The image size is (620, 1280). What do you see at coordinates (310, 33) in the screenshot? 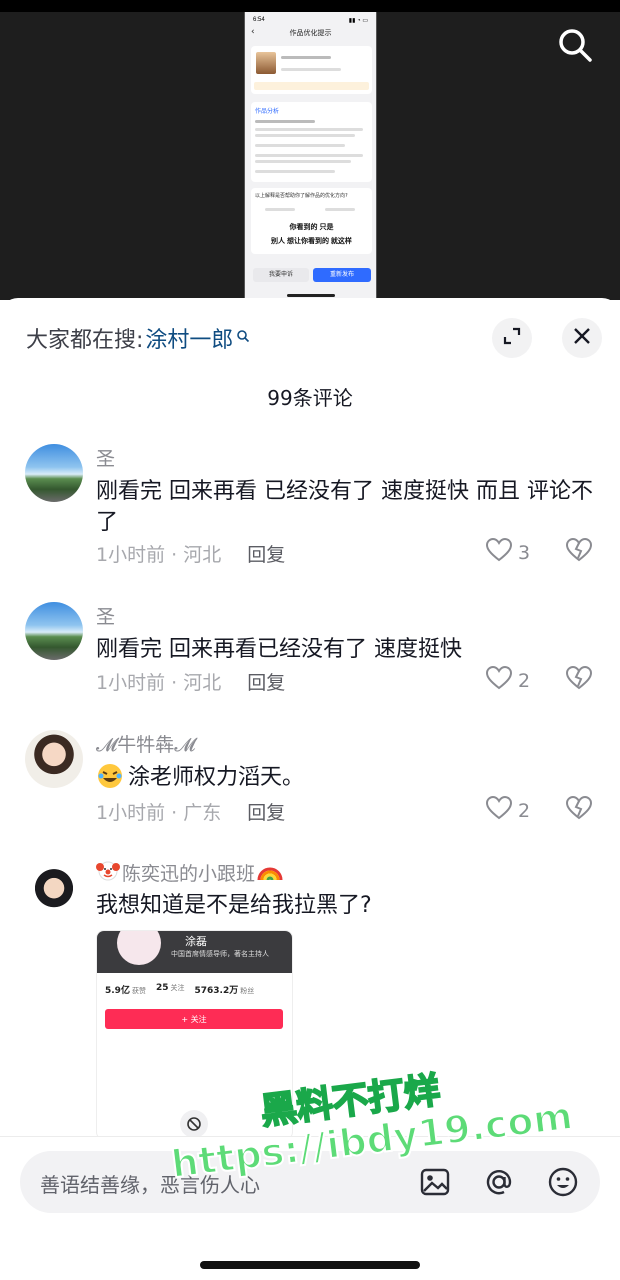
I see `phone-title: 作品优化提示` at bounding box center [310, 33].